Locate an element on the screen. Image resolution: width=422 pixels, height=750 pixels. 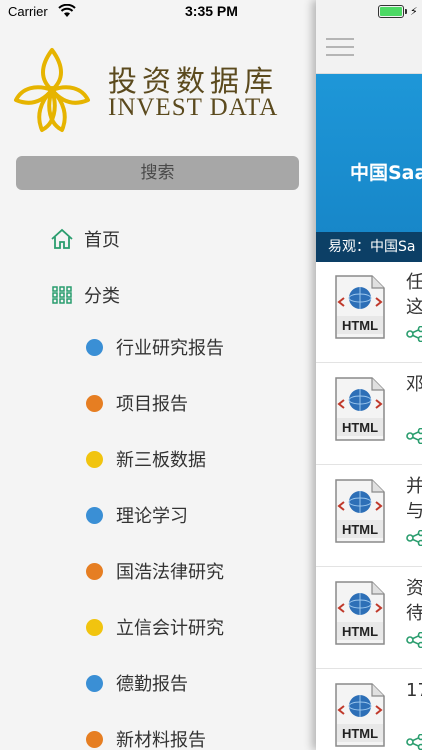
category-label: 项目报告 is located at coordinates (152, 404).